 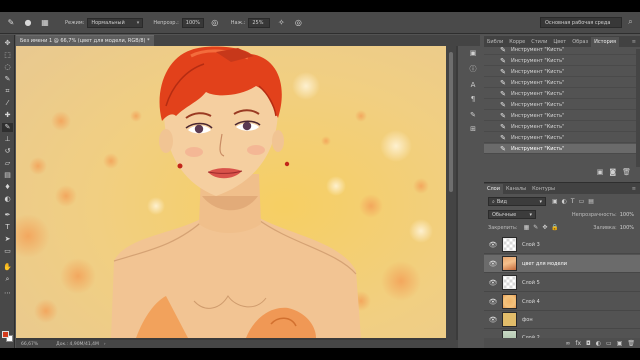 I want to click on lock-all-icon: 🔒, so click(x=554, y=227).